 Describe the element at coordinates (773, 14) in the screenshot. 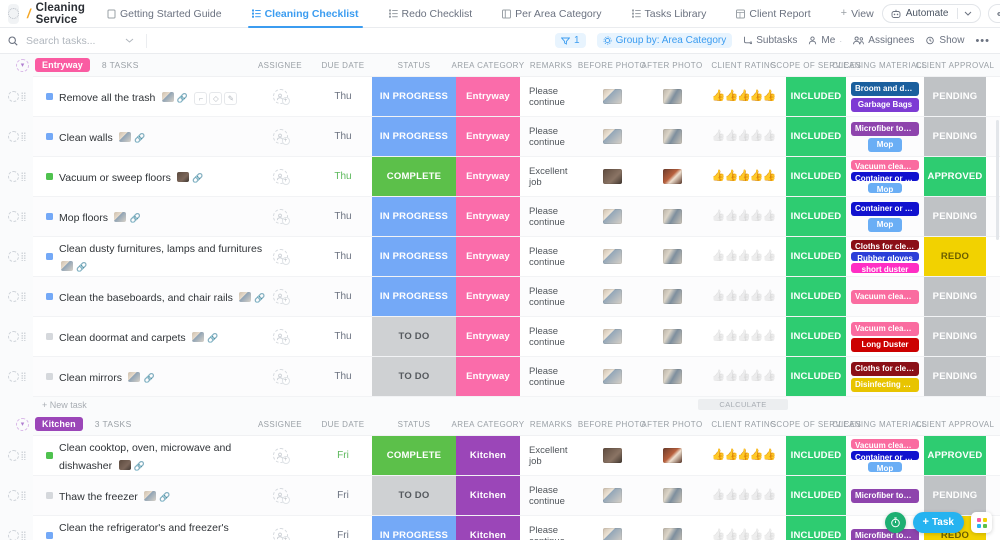

I see `tab-client-report: Client Report` at that location.